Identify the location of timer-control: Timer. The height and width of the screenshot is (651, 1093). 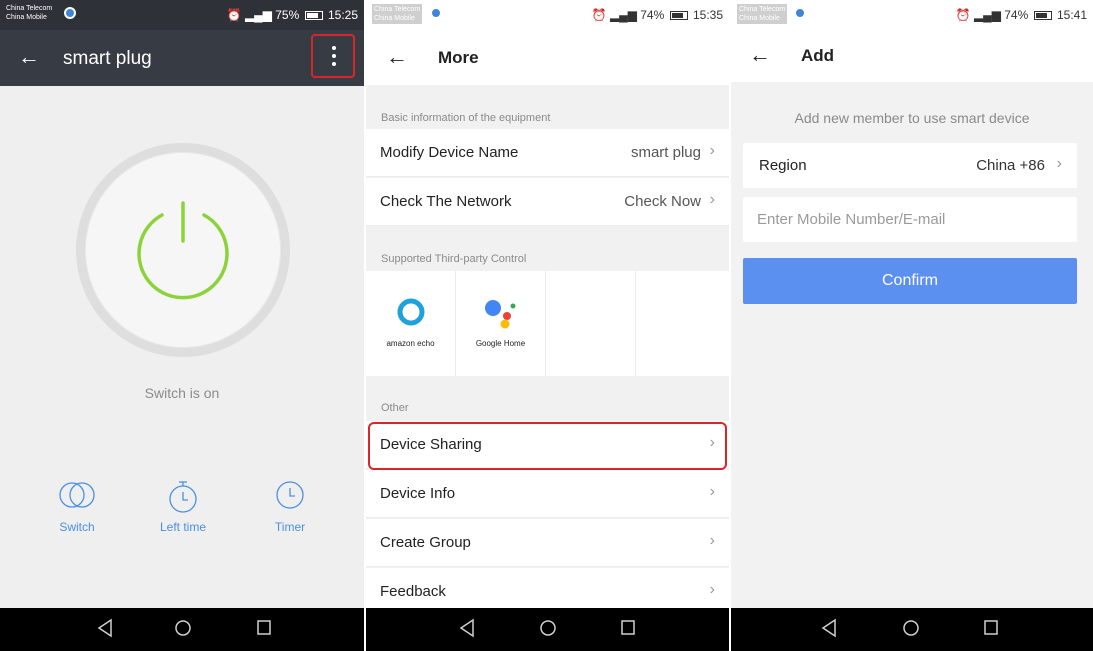
(290, 507).